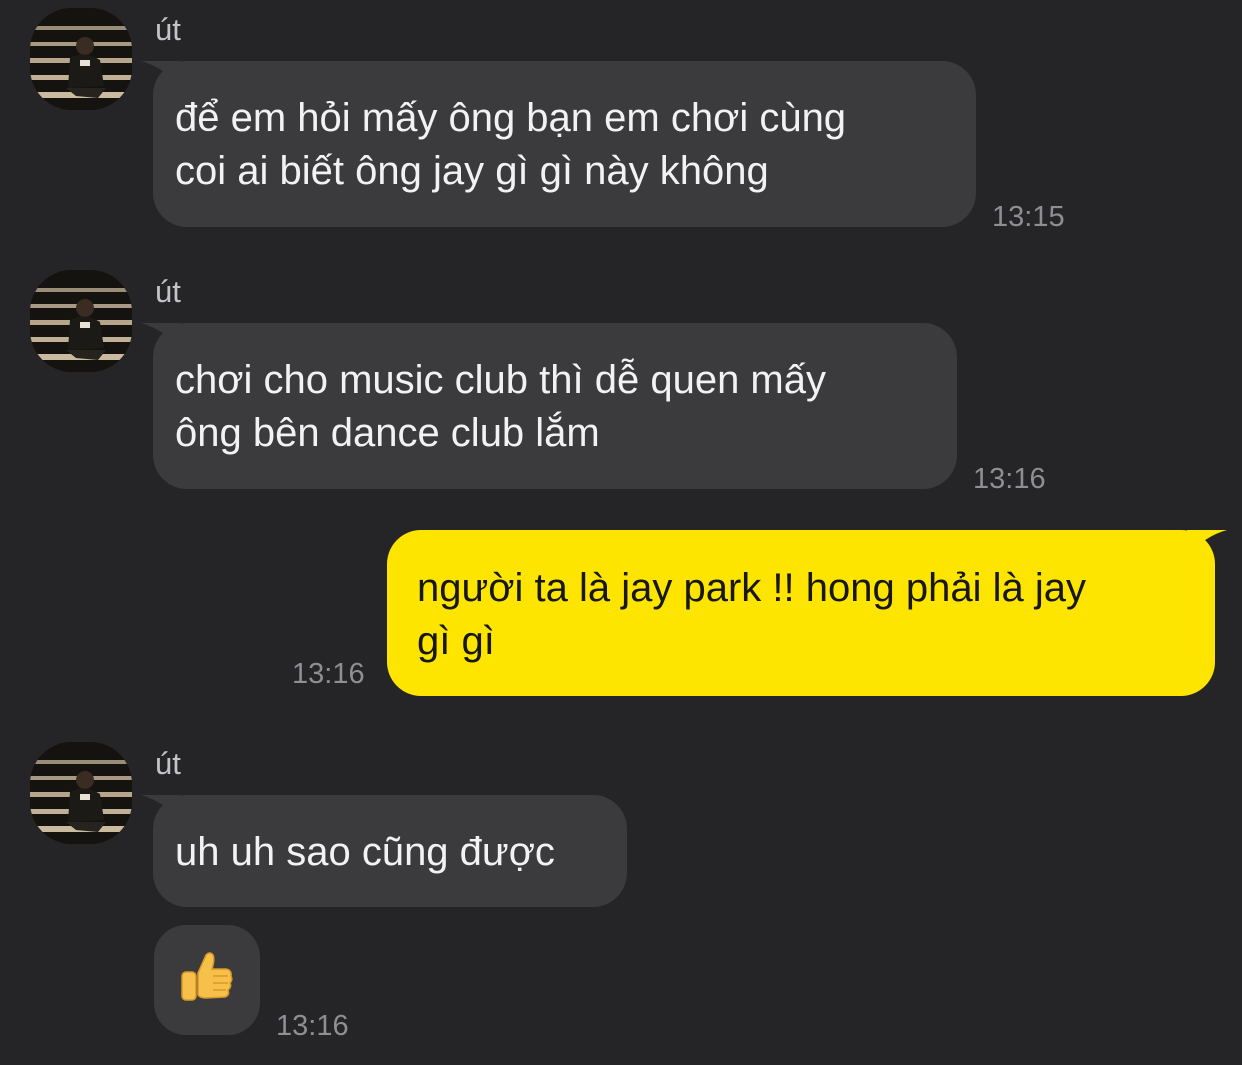  Describe the element at coordinates (365, 852) in the screenshot. I see `message-text: uh uh sao cũng được` at that location.